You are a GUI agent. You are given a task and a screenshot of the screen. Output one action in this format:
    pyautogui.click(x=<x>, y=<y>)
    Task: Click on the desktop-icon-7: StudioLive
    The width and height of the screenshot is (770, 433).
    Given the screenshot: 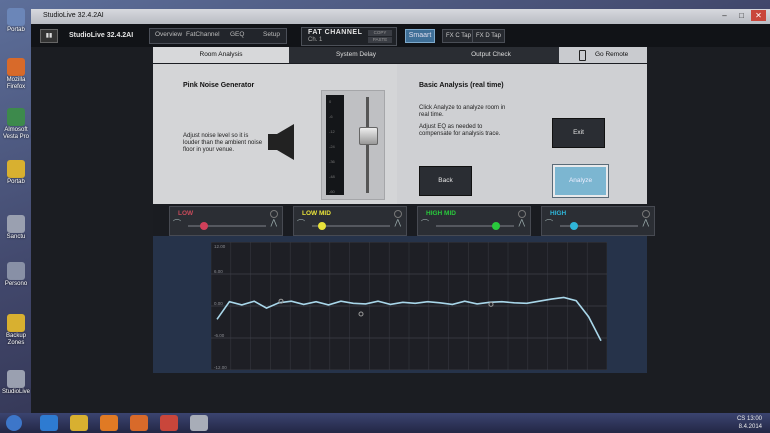 What is the action you would take?
    pyautogui.click(x=16, y=383)
    